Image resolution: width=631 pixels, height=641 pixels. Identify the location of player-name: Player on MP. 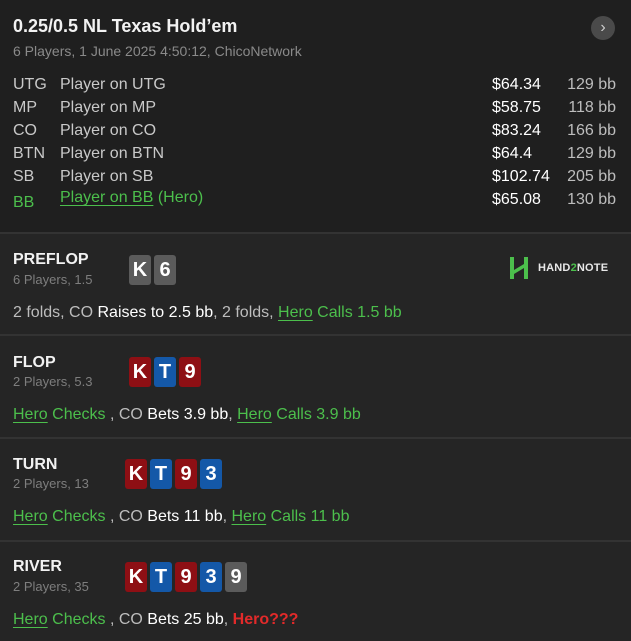
(108, 107).